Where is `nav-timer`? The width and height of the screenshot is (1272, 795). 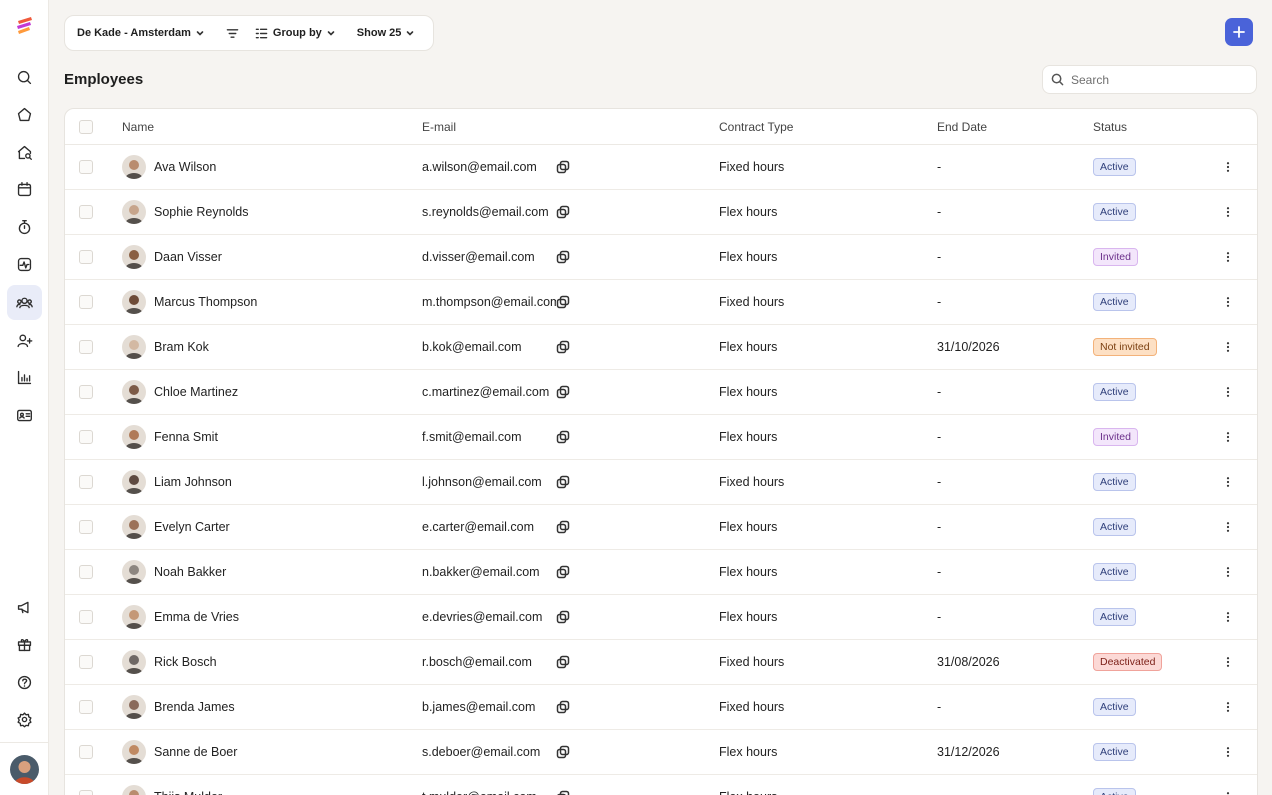
nav-timer is located at coordinates (24, 227).